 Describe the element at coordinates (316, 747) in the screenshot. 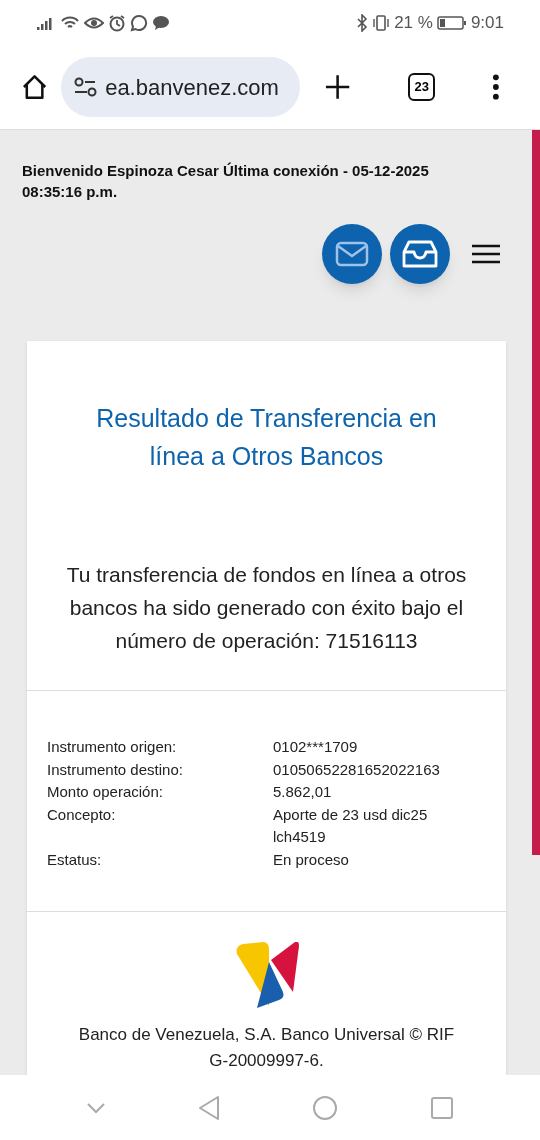

I see `detail-value: 0102***1709` at that location.